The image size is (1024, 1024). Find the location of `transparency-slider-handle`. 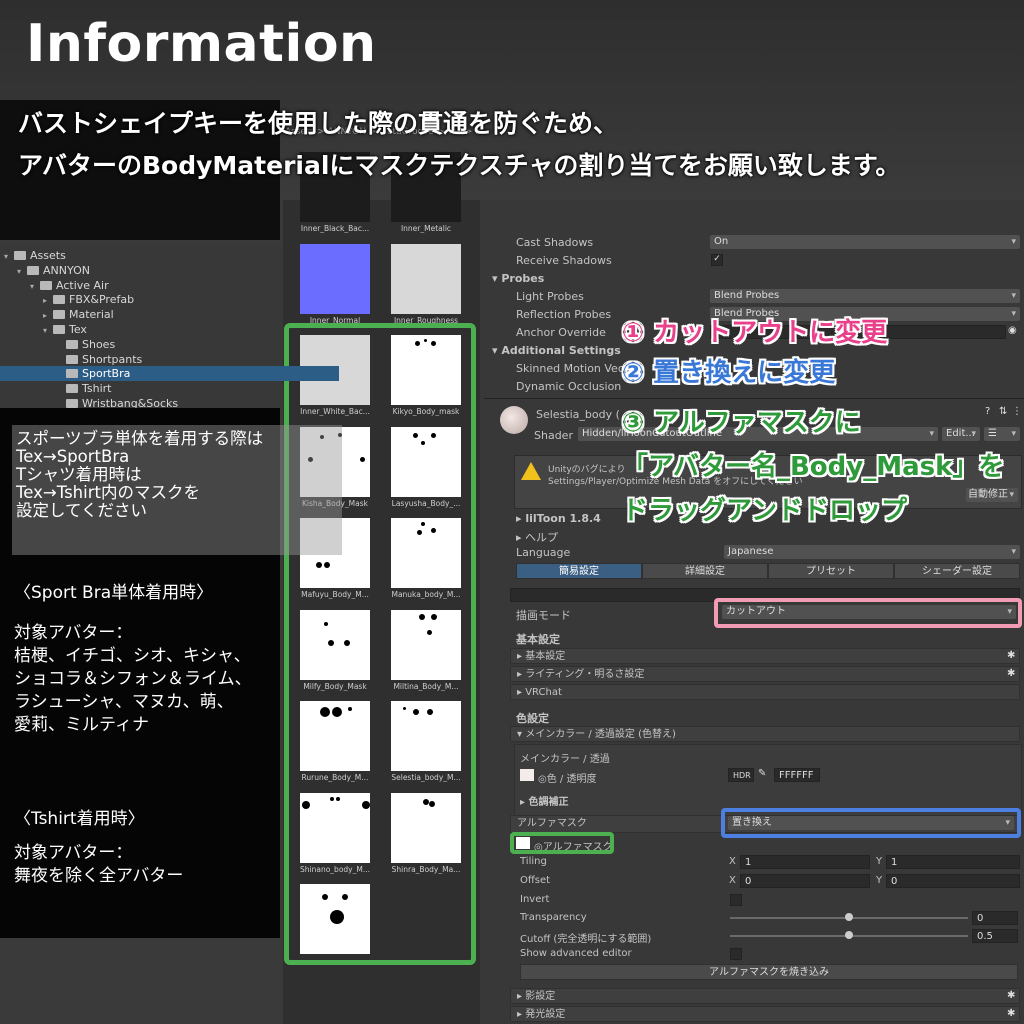

transparency-slider-handle is located at coordinates (849, 917).